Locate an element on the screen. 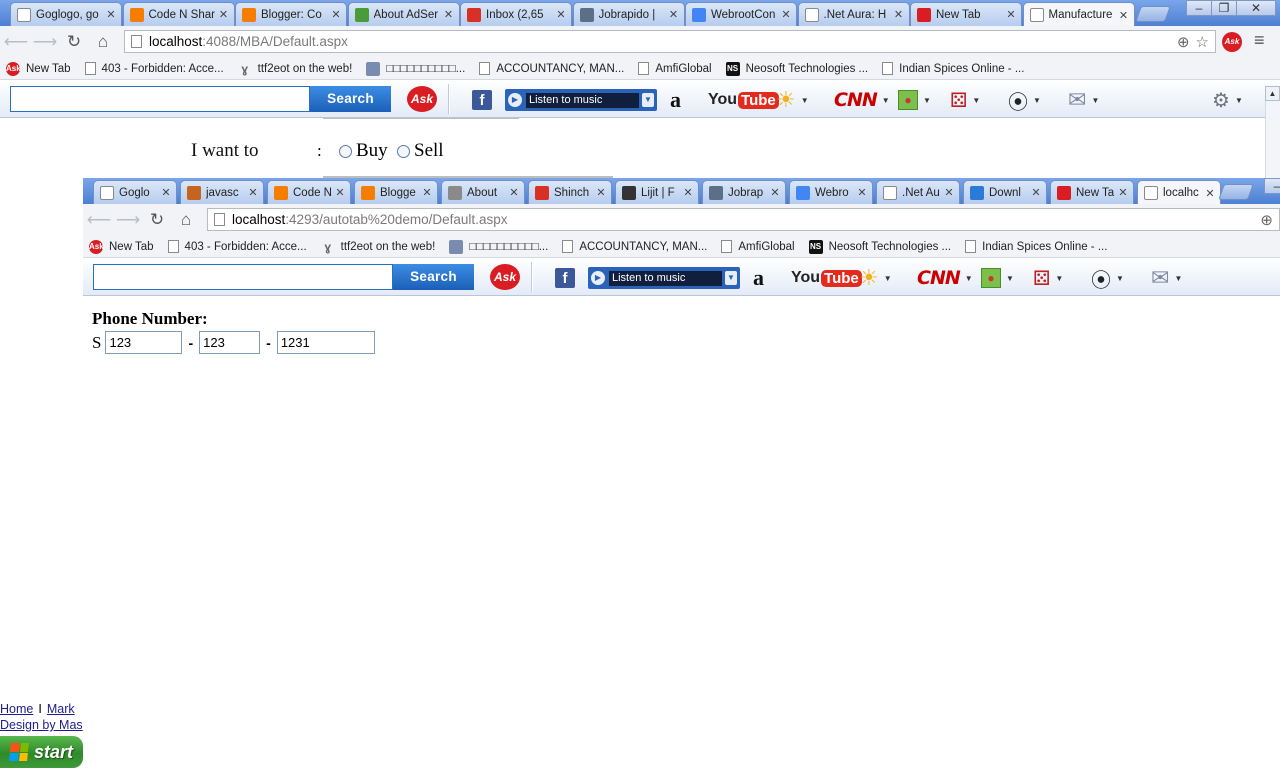  browser-tab: javasc ✕ is located at coordinates (222, 192).